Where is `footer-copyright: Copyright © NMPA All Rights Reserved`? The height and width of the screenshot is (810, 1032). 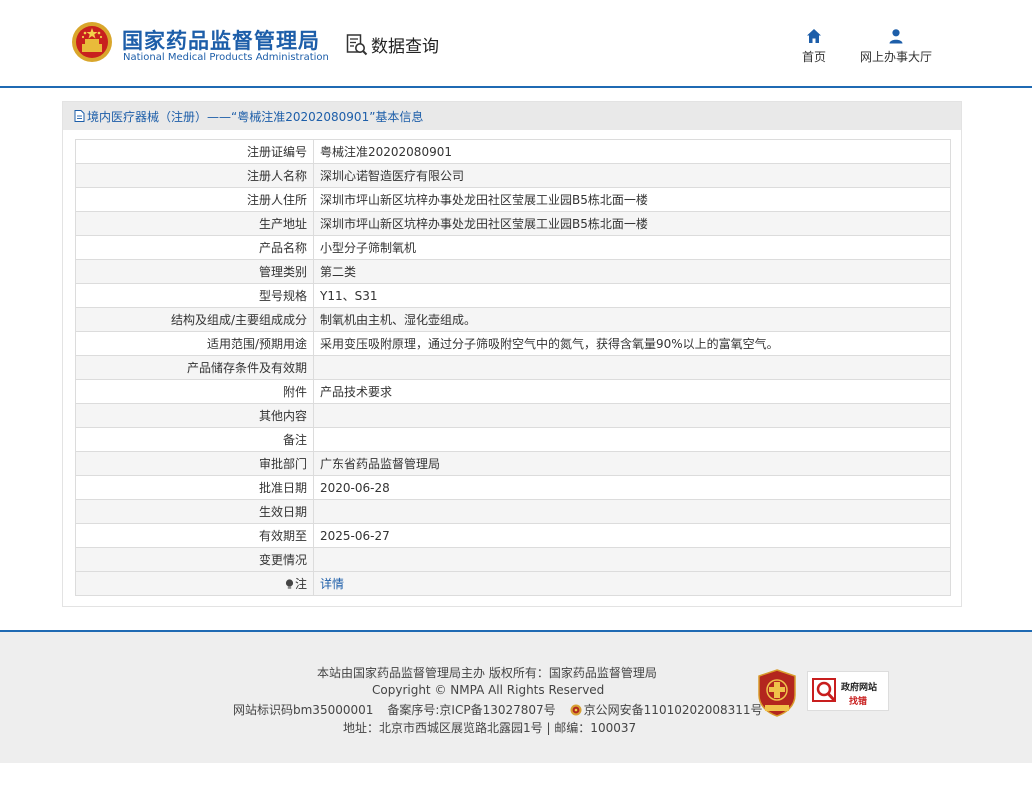
footer-copyright: Copyright © NMPA All Rights Reserved is located at coordinates (488, 690).